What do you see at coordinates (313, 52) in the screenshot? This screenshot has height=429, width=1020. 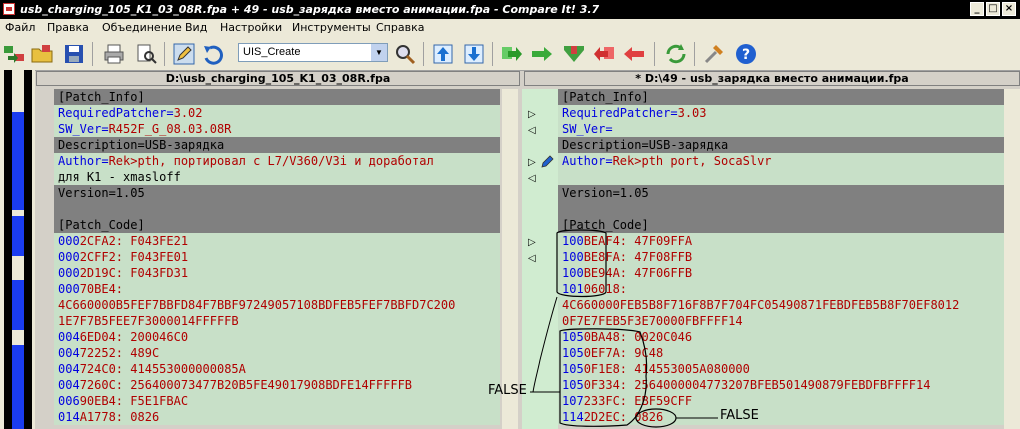 I see `function-combo: UIS_Create ▼` at bounding box center [313, 52].